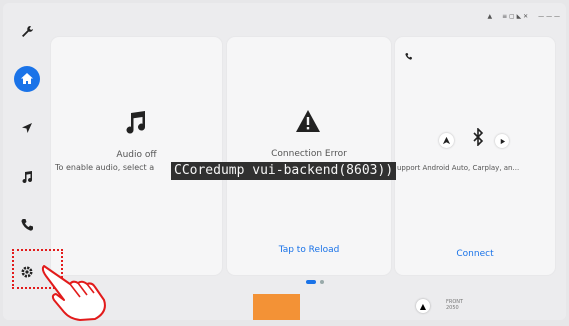 The image size is (569, 326). Describe the element at coordinates (478, 138) in the screenshot. I see `bluetooth-icon` at that location.